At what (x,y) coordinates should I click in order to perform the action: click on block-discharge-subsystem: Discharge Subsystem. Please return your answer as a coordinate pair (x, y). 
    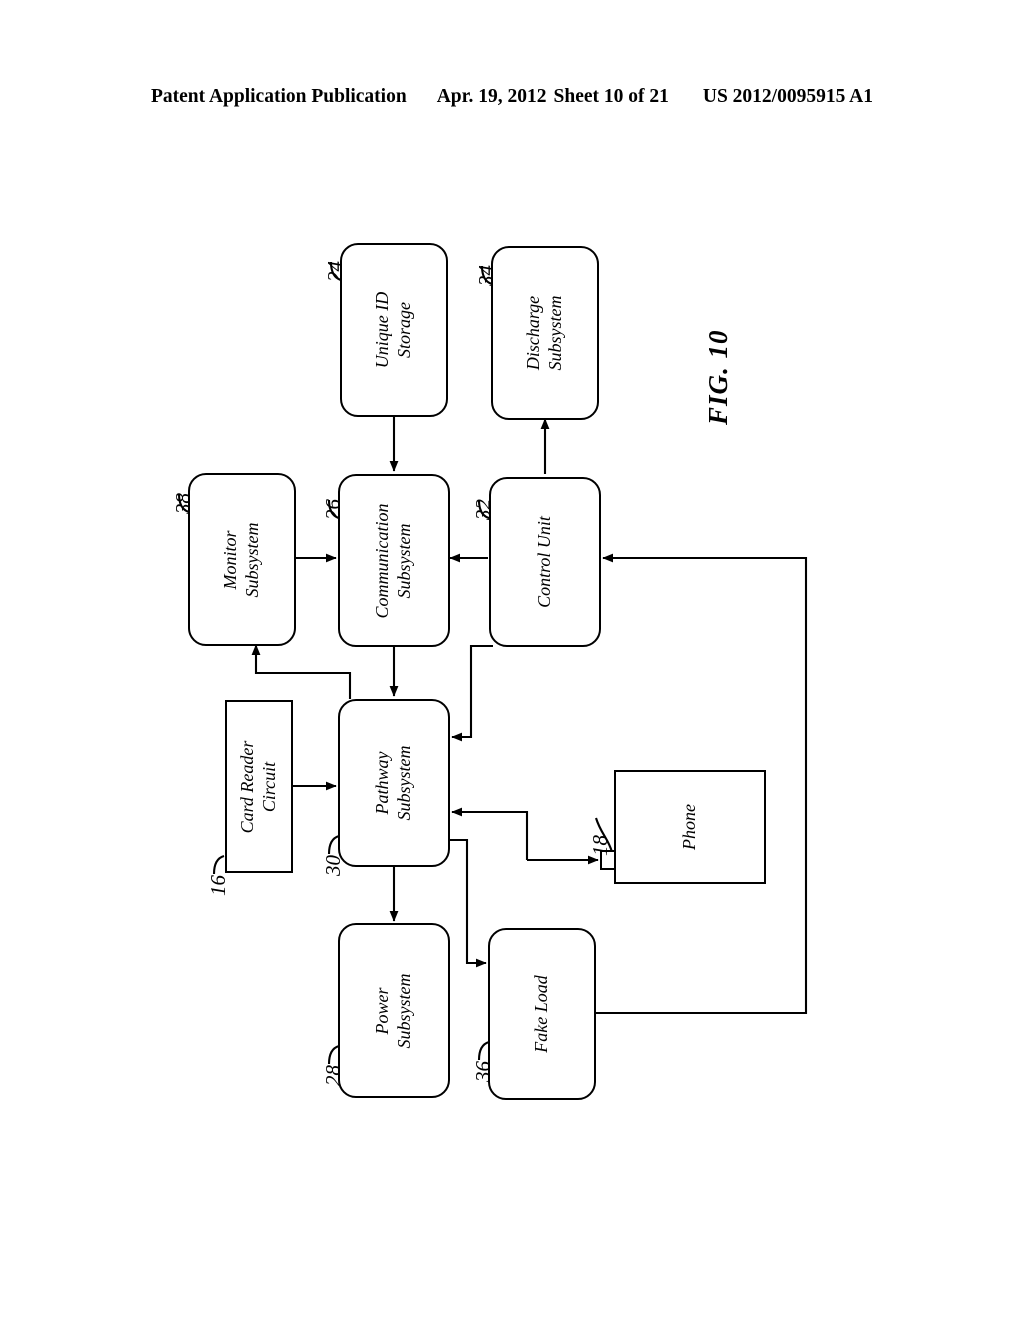
    Looking at the image, I should click on (545, 333).